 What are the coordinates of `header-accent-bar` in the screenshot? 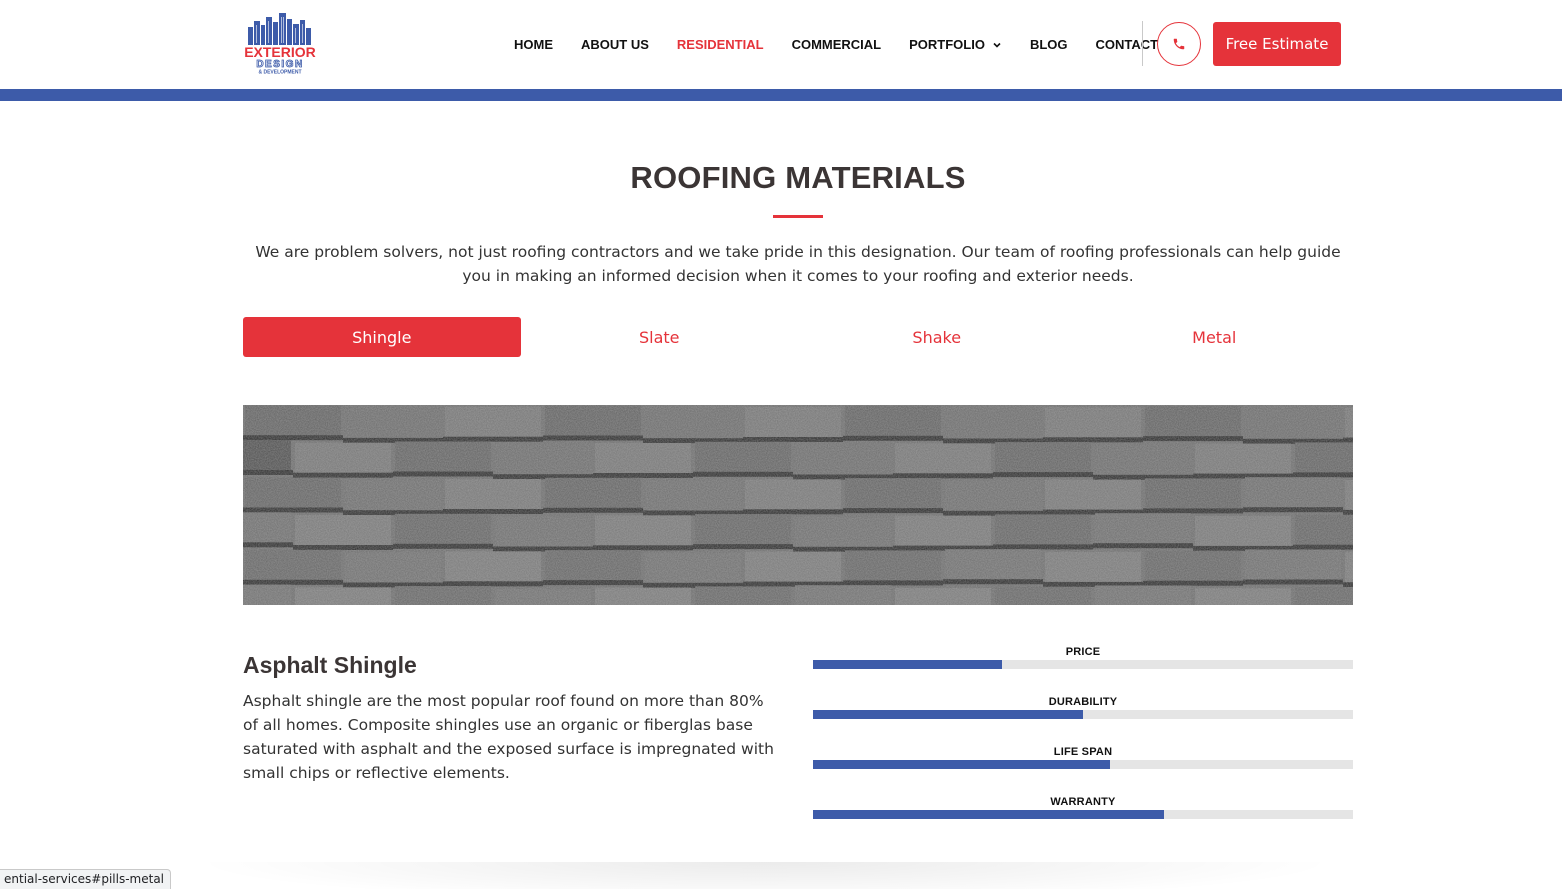 It's located at (781, 95).